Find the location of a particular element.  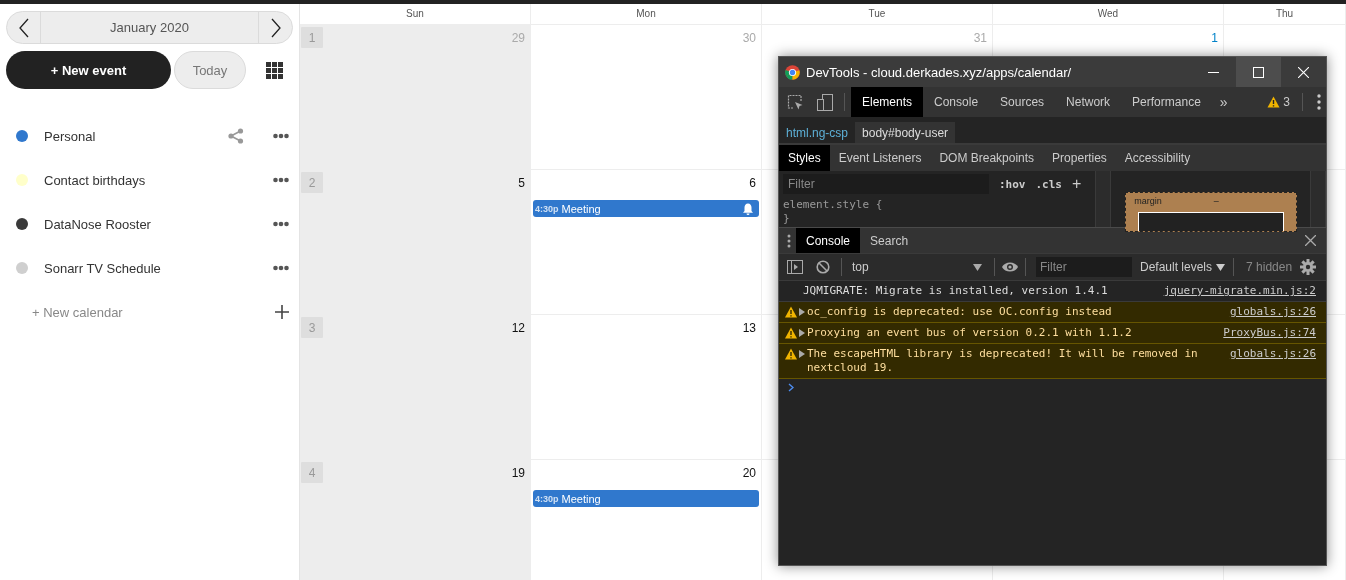

weekday-header: Tue is located at coordinates (877, 14).